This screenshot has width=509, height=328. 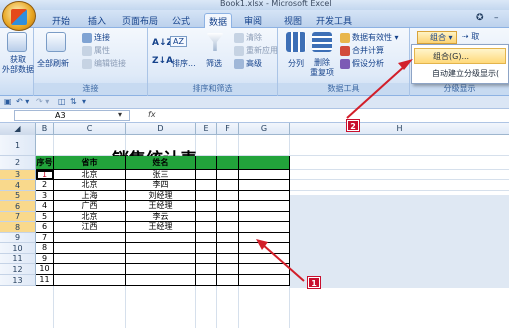 I want to click on row-header-12: 12, so click(x=18, y=269).